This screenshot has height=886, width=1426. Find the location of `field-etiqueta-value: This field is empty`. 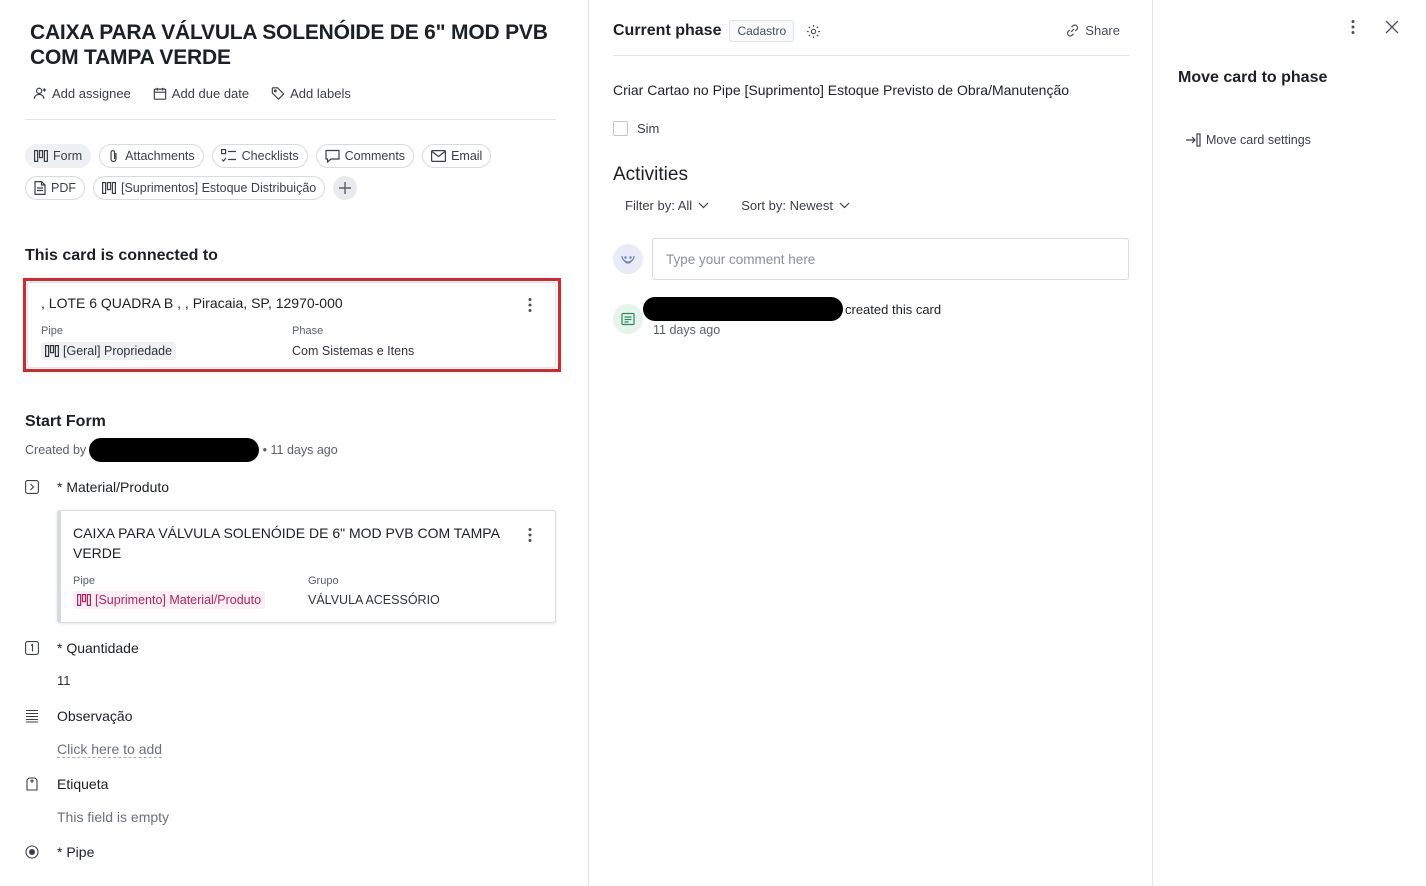

field-etiqueta-value: This field is empty is located at coordinates (113, 817).